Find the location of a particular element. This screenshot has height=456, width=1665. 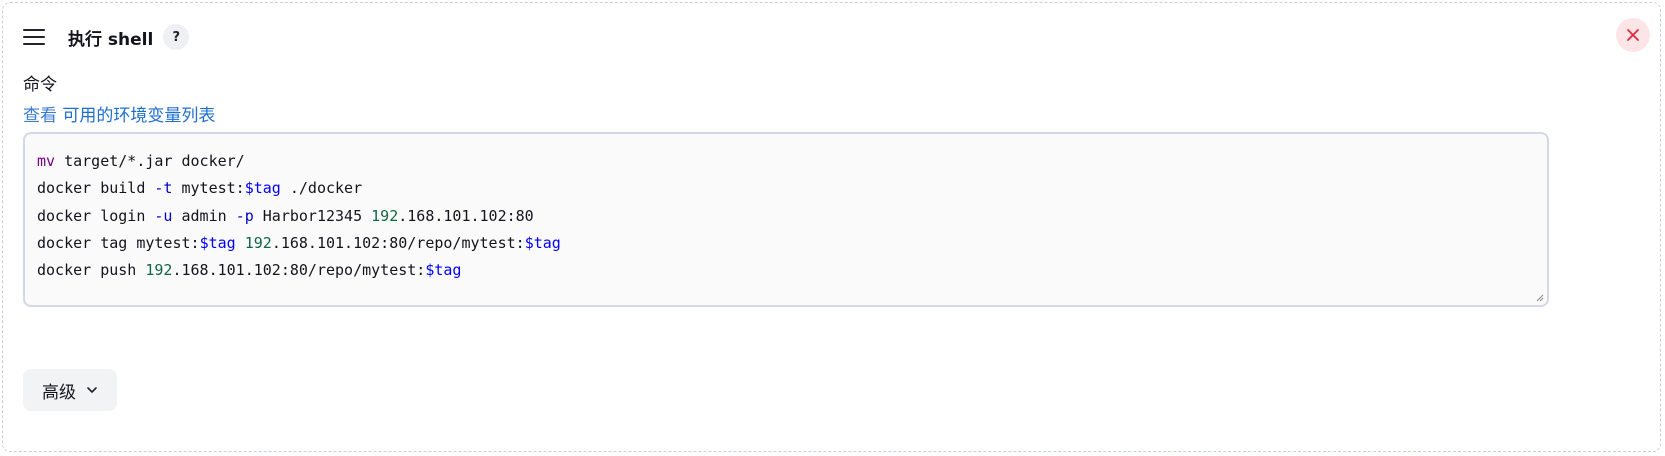

code-token: mytest: is located at coordinates (208, 188).